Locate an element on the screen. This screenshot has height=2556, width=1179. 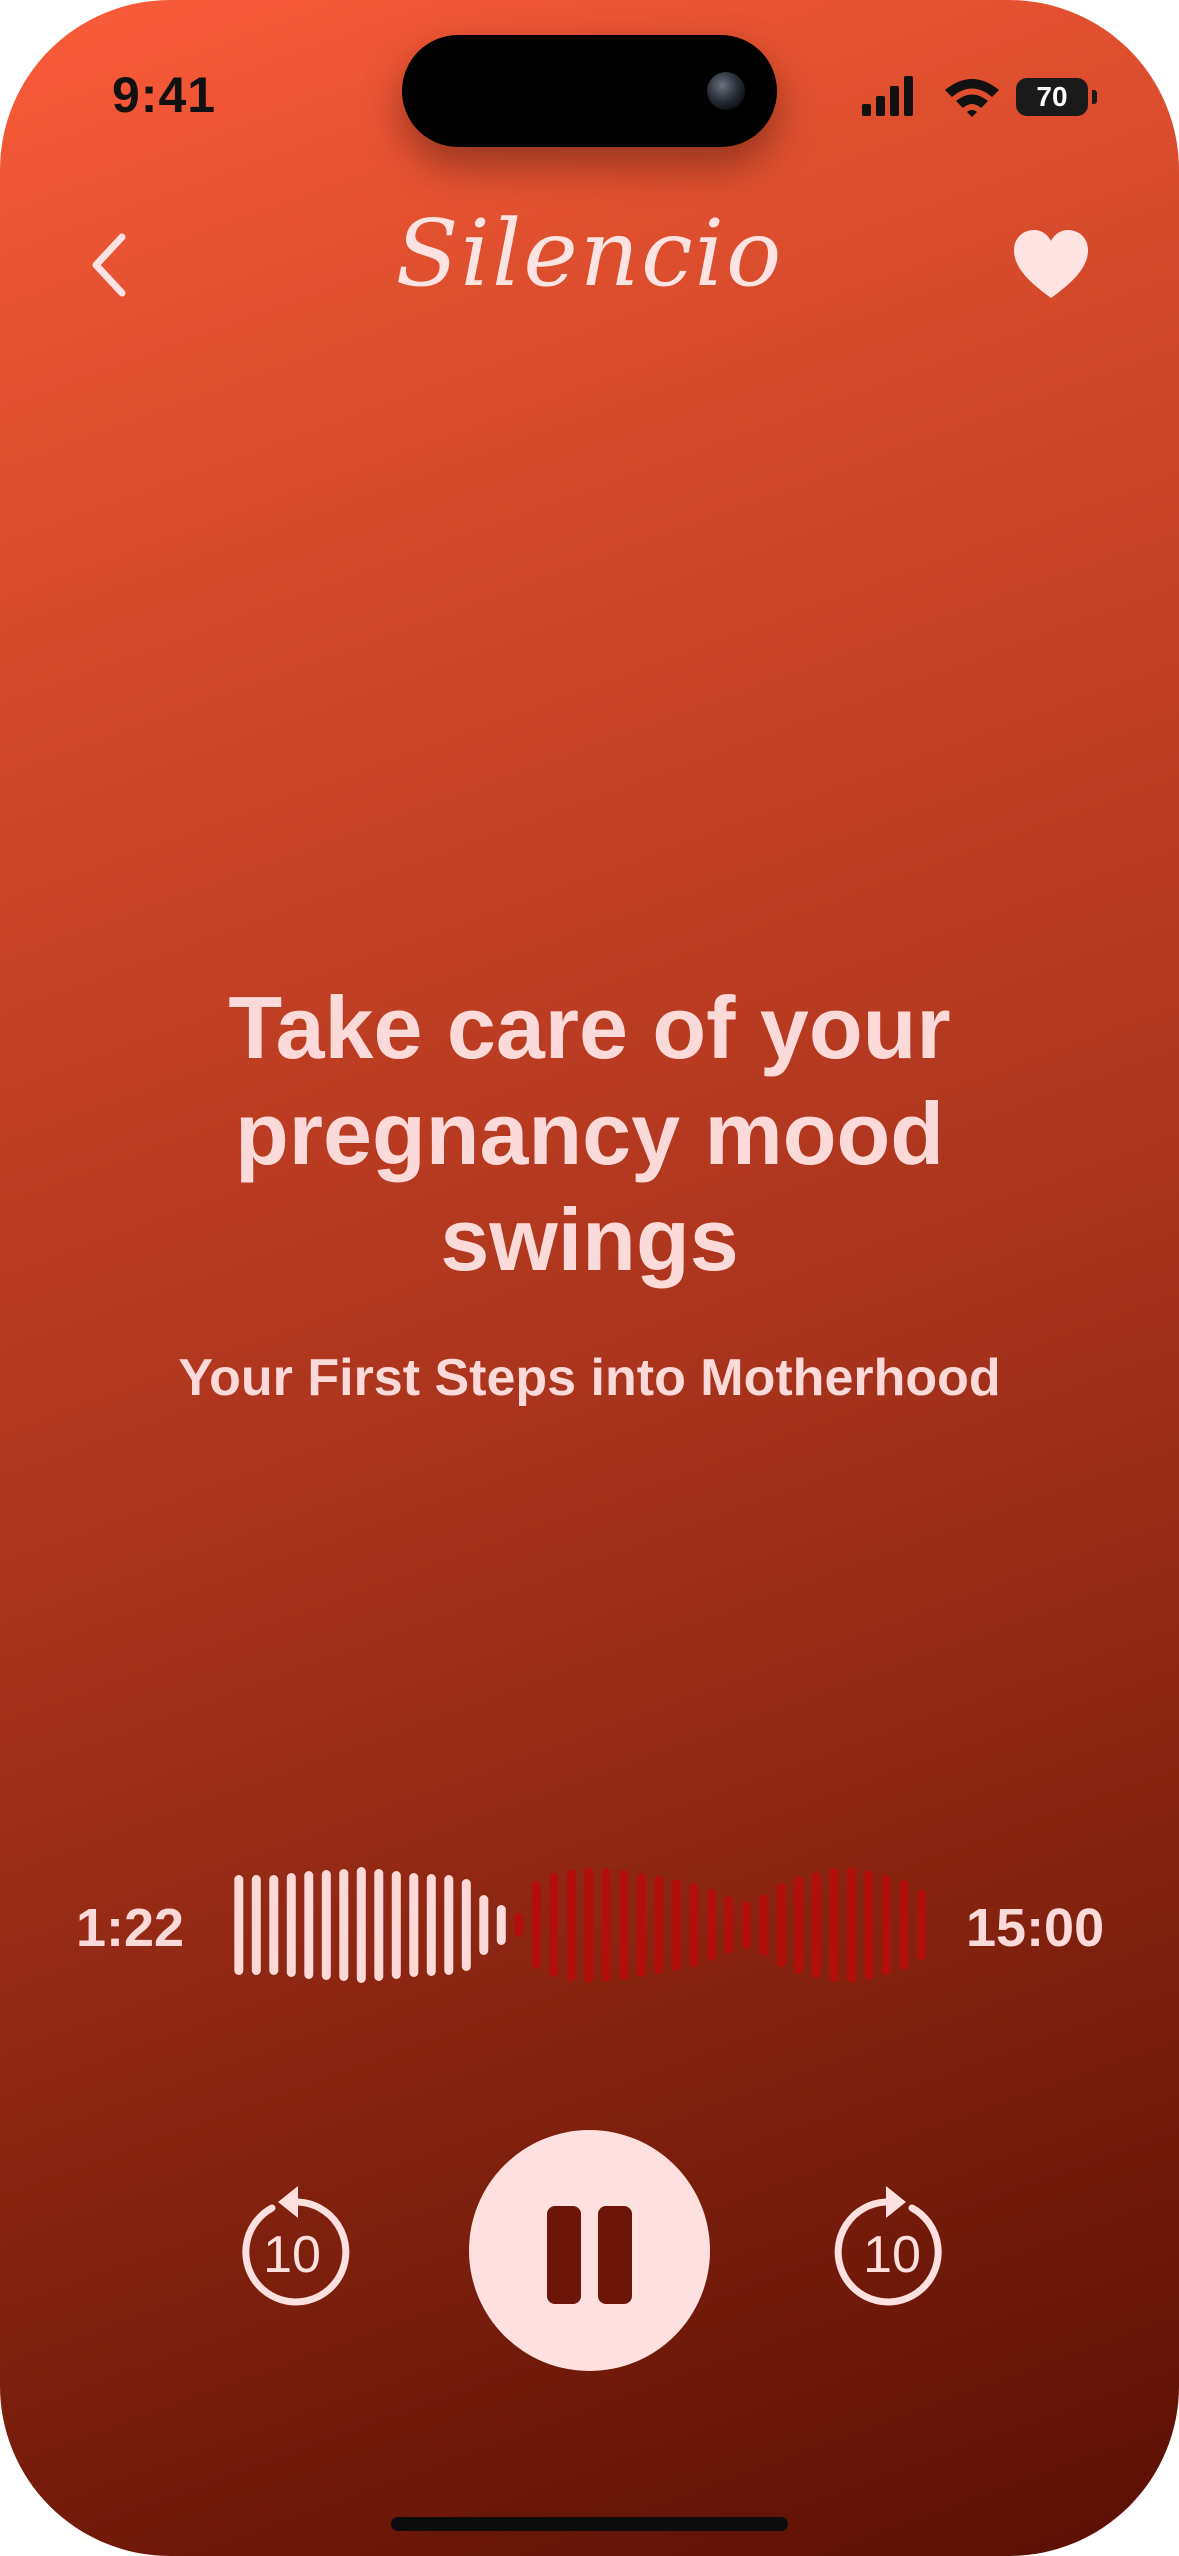
pause-icon-right is located at coordinates (615, 2255).